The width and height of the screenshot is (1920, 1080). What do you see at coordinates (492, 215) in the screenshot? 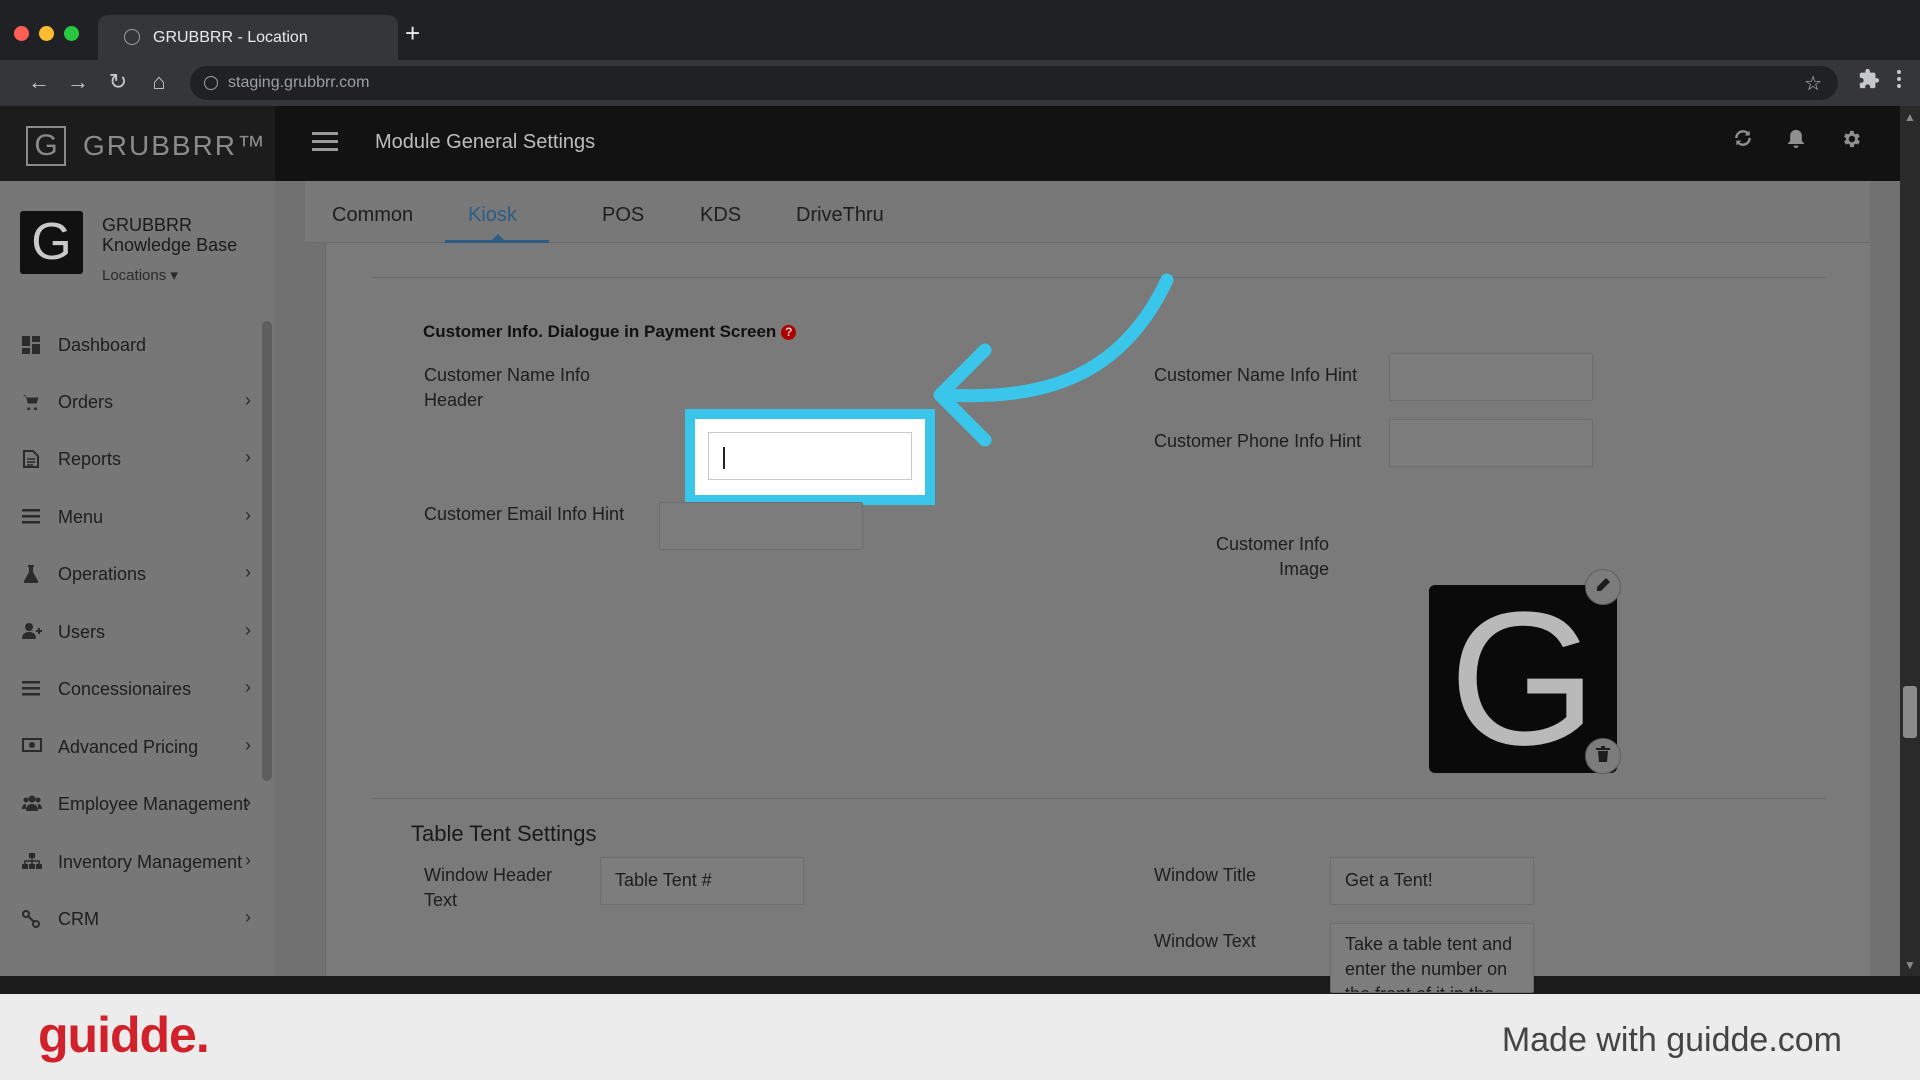
I see `tab-kiosk: Kiosk` at bounding box center [492, 215].